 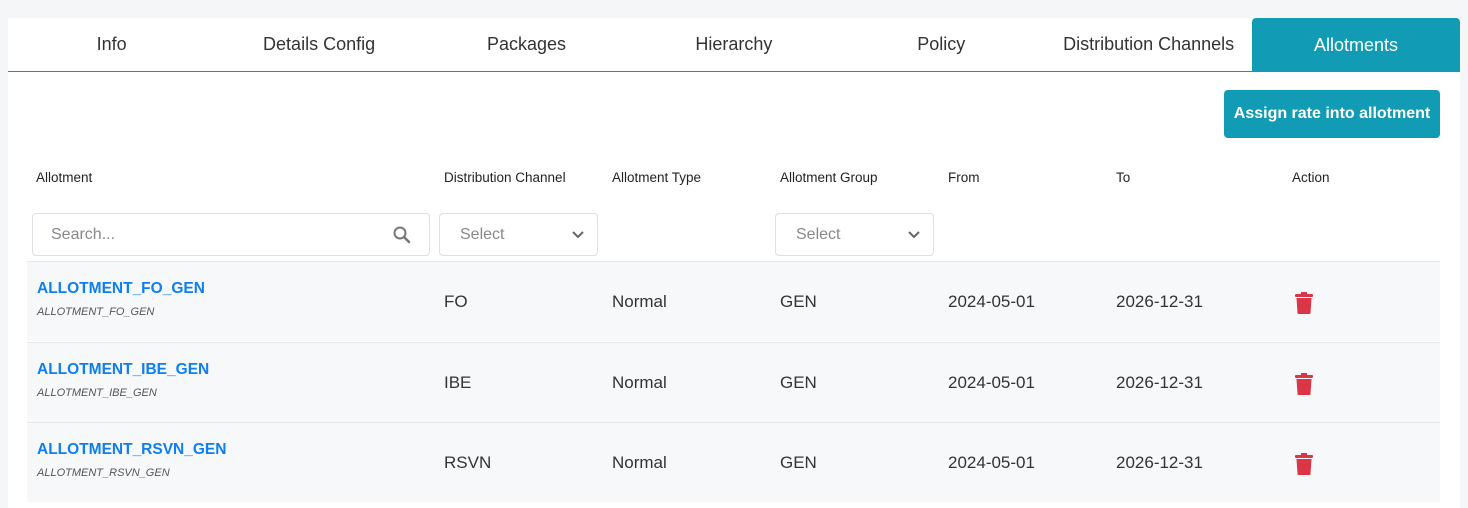 I want to click on search-icon, so click(x=402, y=234).